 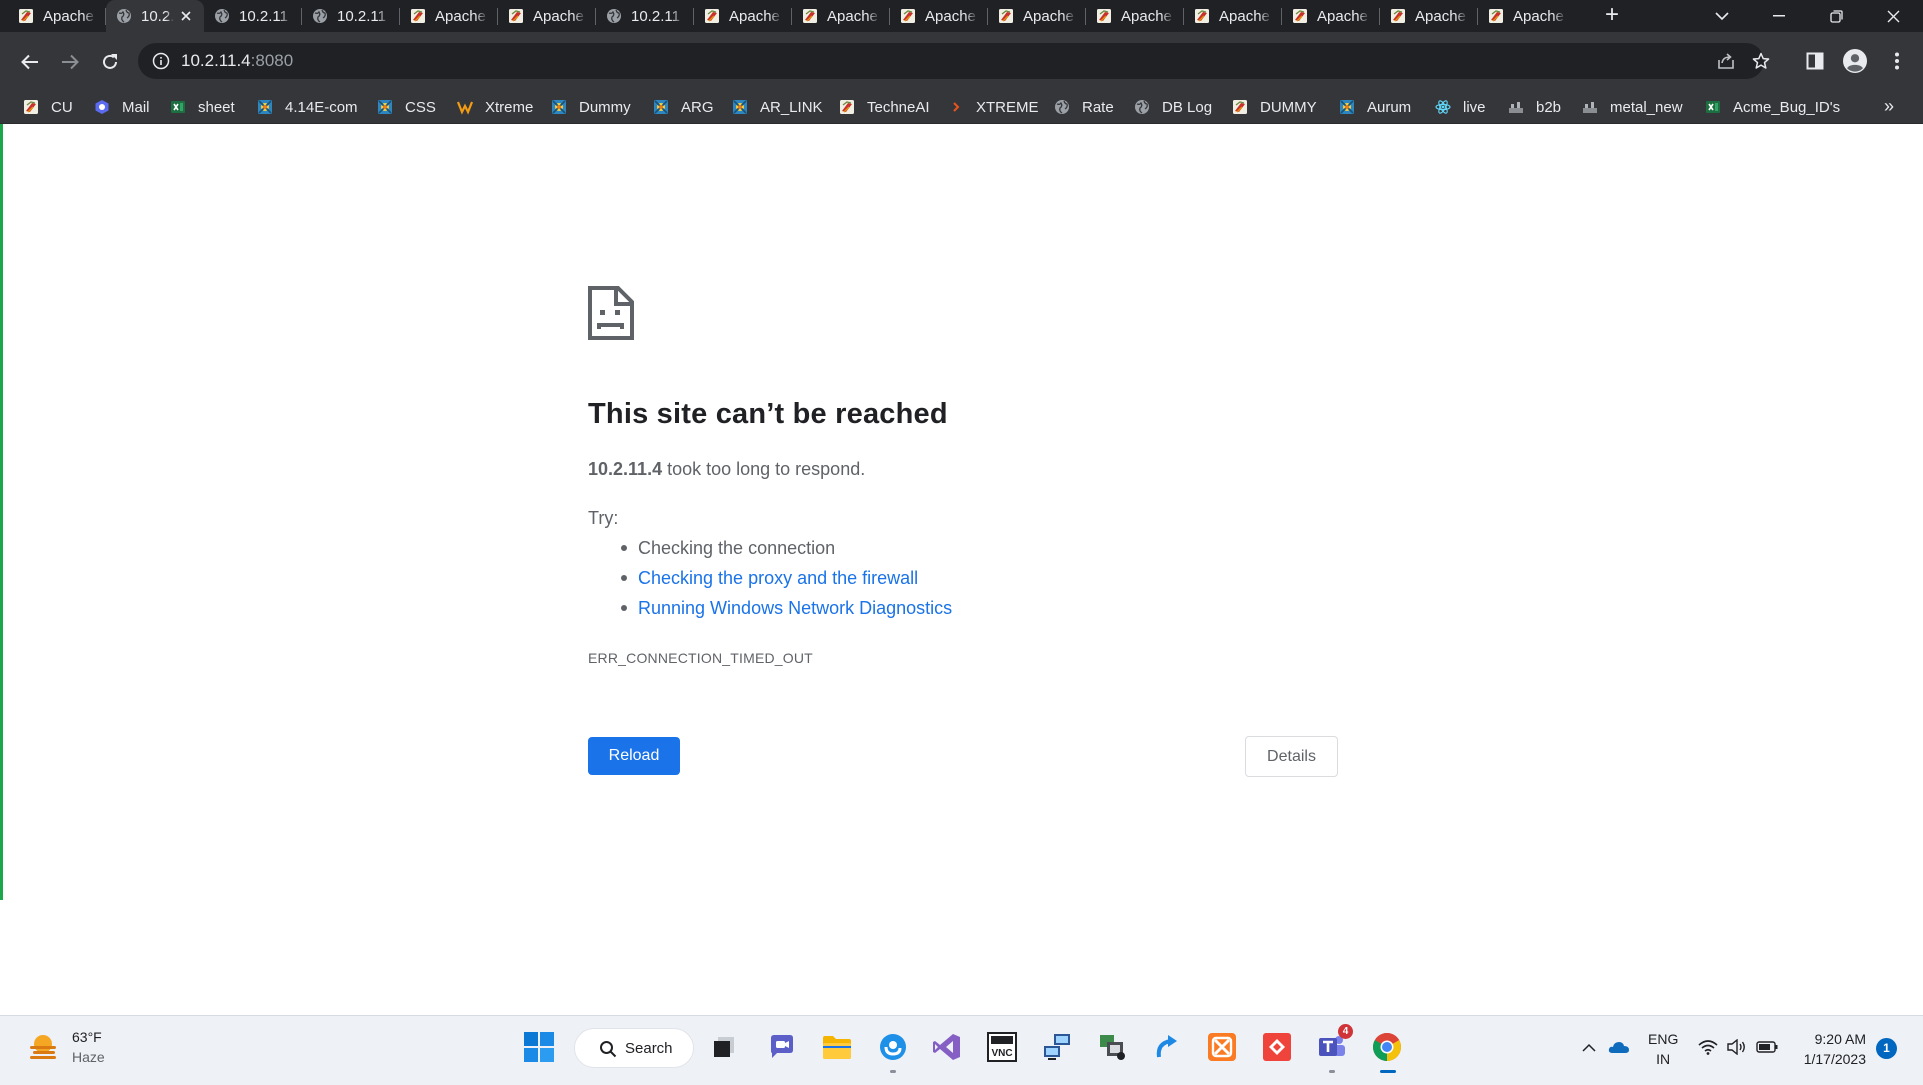 I want to click on bookmark-item: ARG, so click(x=683, y=107).